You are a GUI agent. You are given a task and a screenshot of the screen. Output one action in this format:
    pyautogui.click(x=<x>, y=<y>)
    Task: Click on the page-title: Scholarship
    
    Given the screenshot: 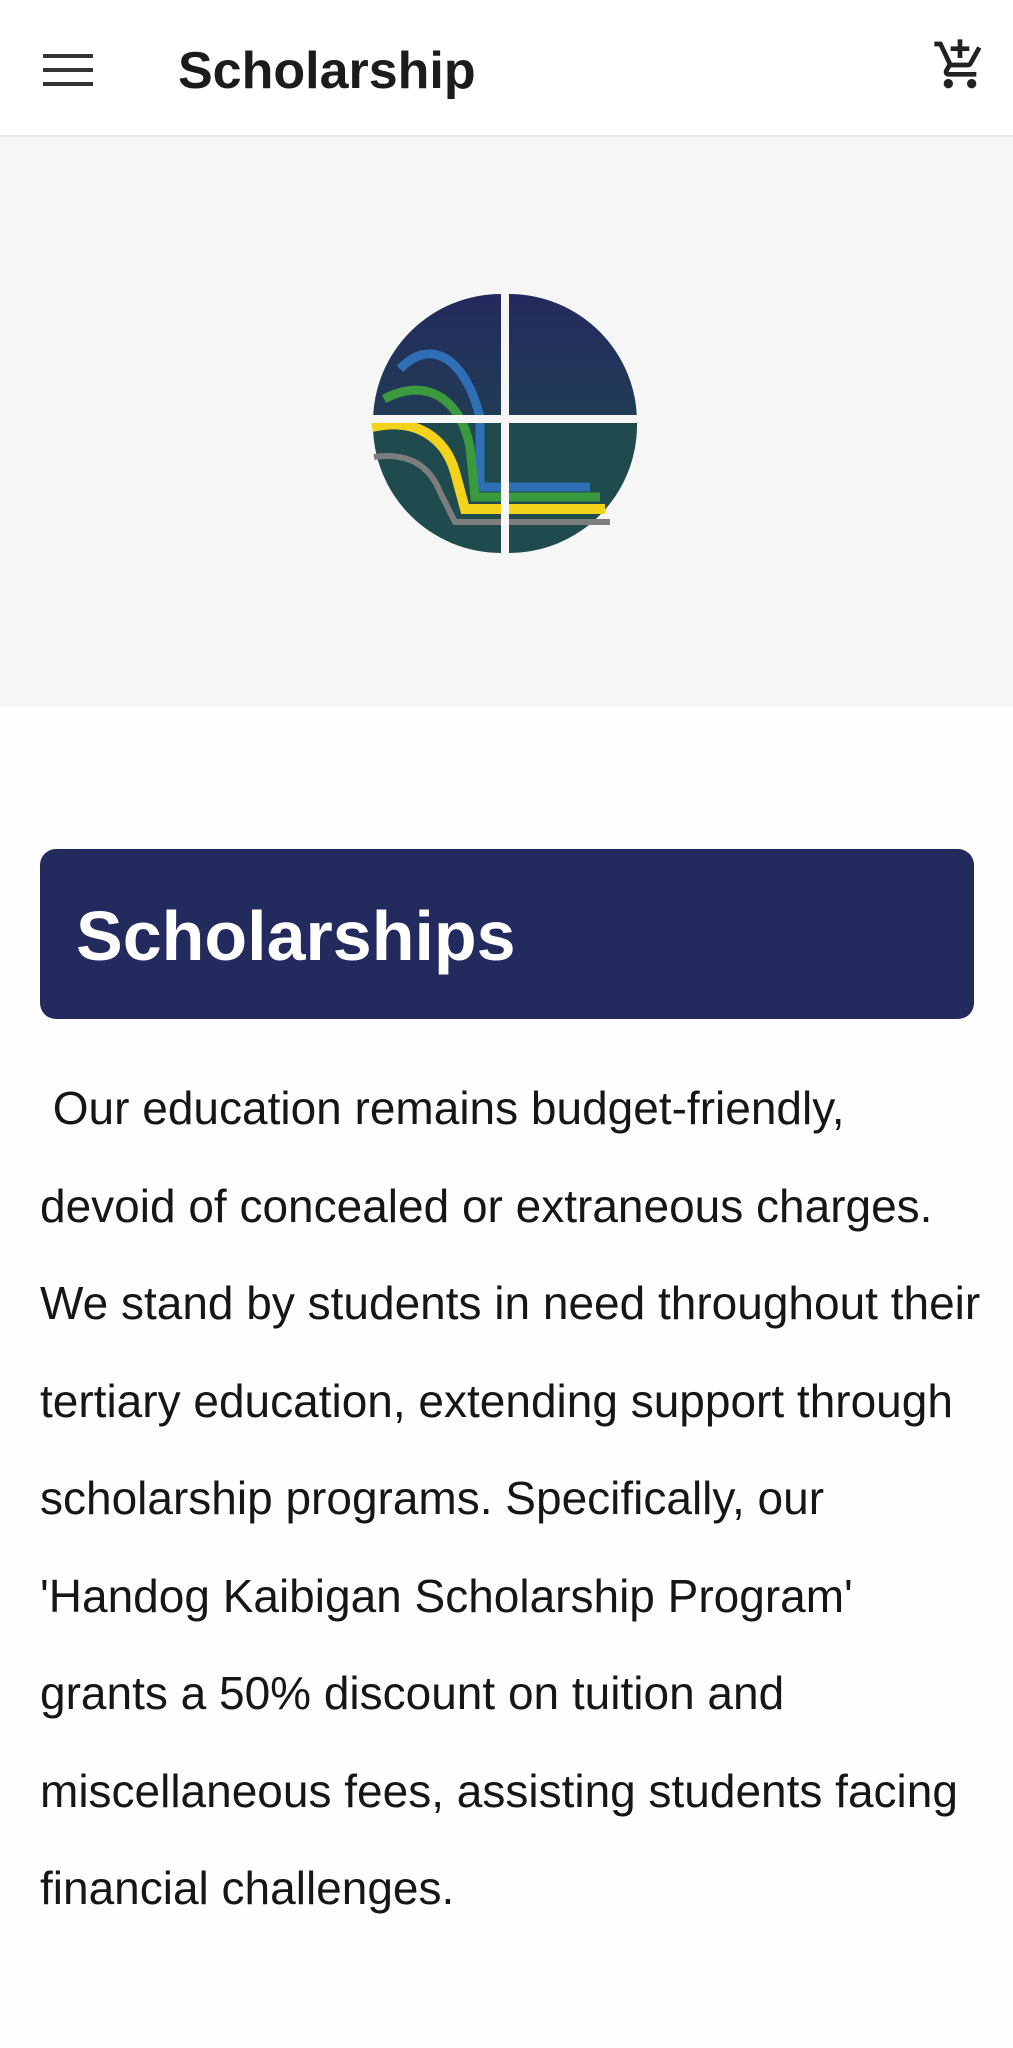 What is the action you would take?
    pyautogui.click(x=327, y=71)
    